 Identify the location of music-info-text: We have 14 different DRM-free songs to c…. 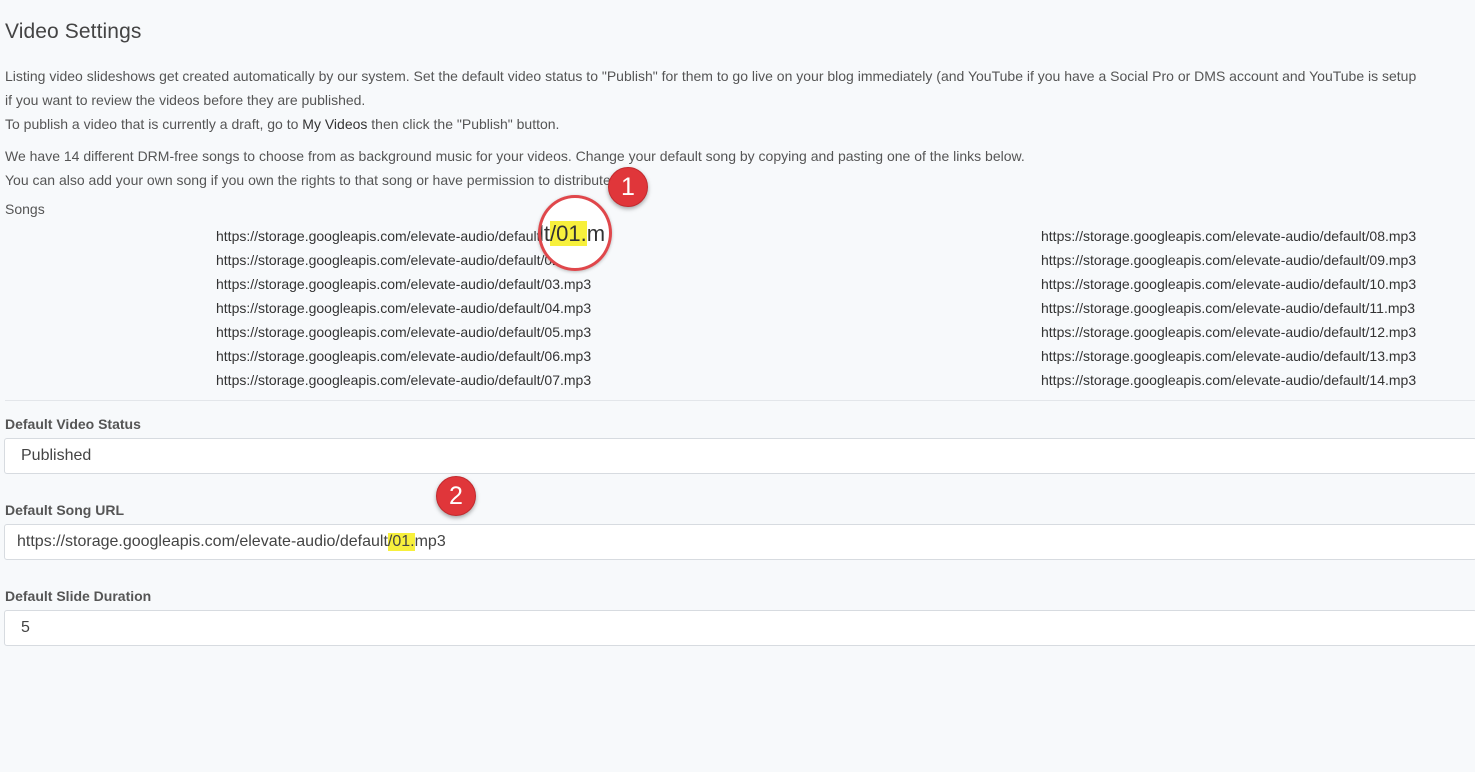
(515, 168).